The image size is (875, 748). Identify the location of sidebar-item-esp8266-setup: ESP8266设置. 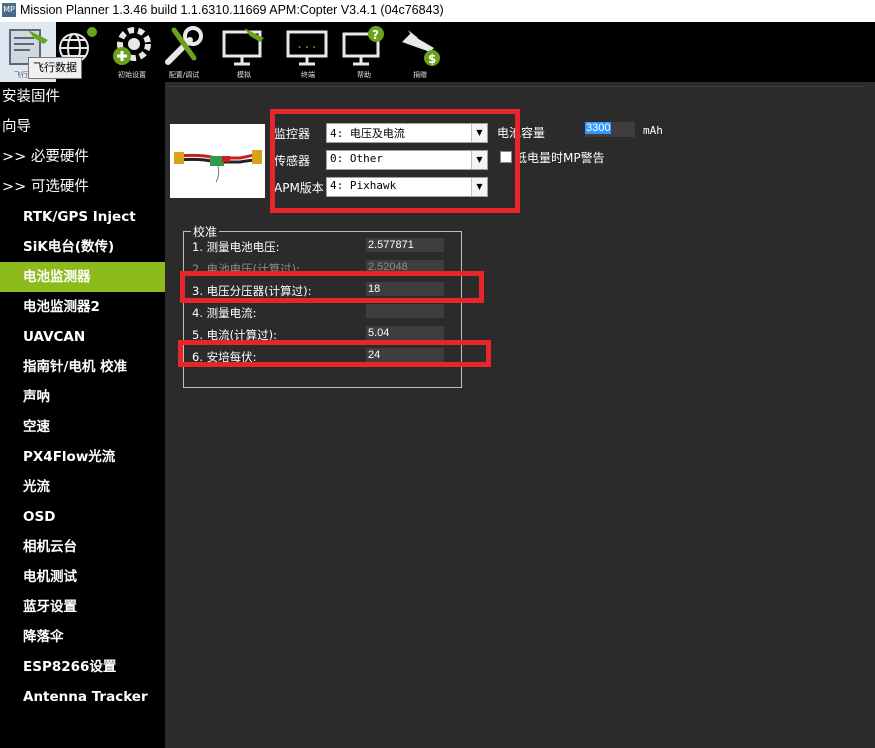
(94, 667).